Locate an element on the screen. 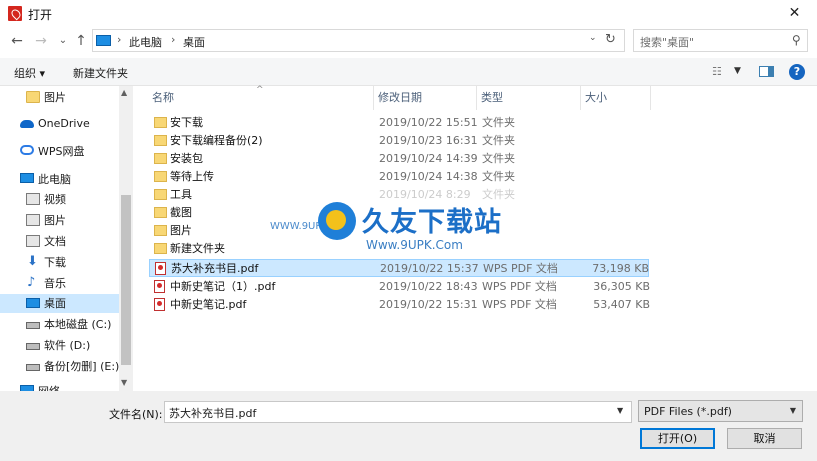  organize-button: 组织 ▾ is located at coordinates (29, 73).